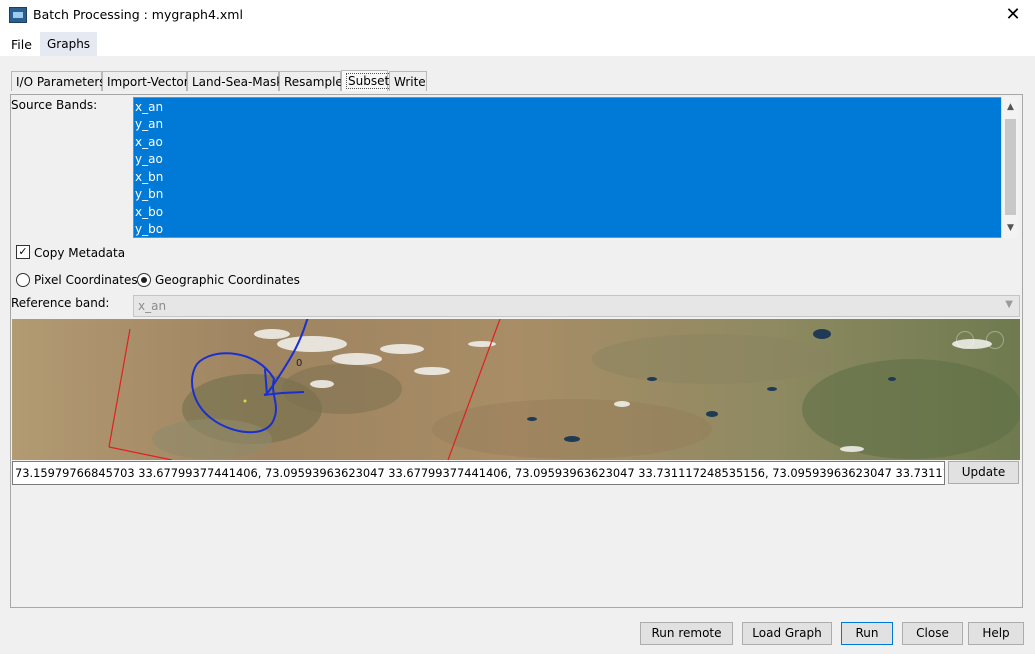  What do you see at coordinates (149, 177) in the screenshot?
I see `band-item: x_bn` at bounding box center [149, 177].